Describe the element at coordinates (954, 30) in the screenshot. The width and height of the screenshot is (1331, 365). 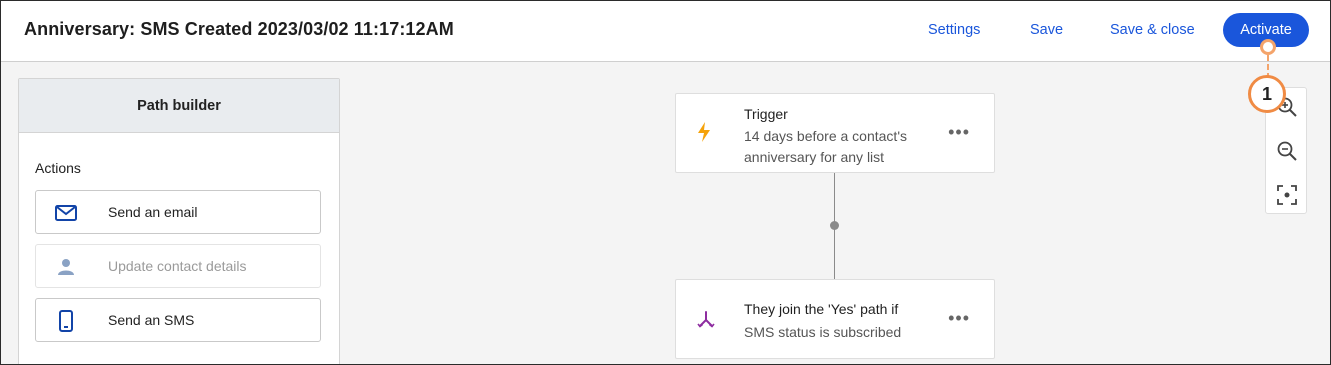
I see `settings-link: Settings` at that location.